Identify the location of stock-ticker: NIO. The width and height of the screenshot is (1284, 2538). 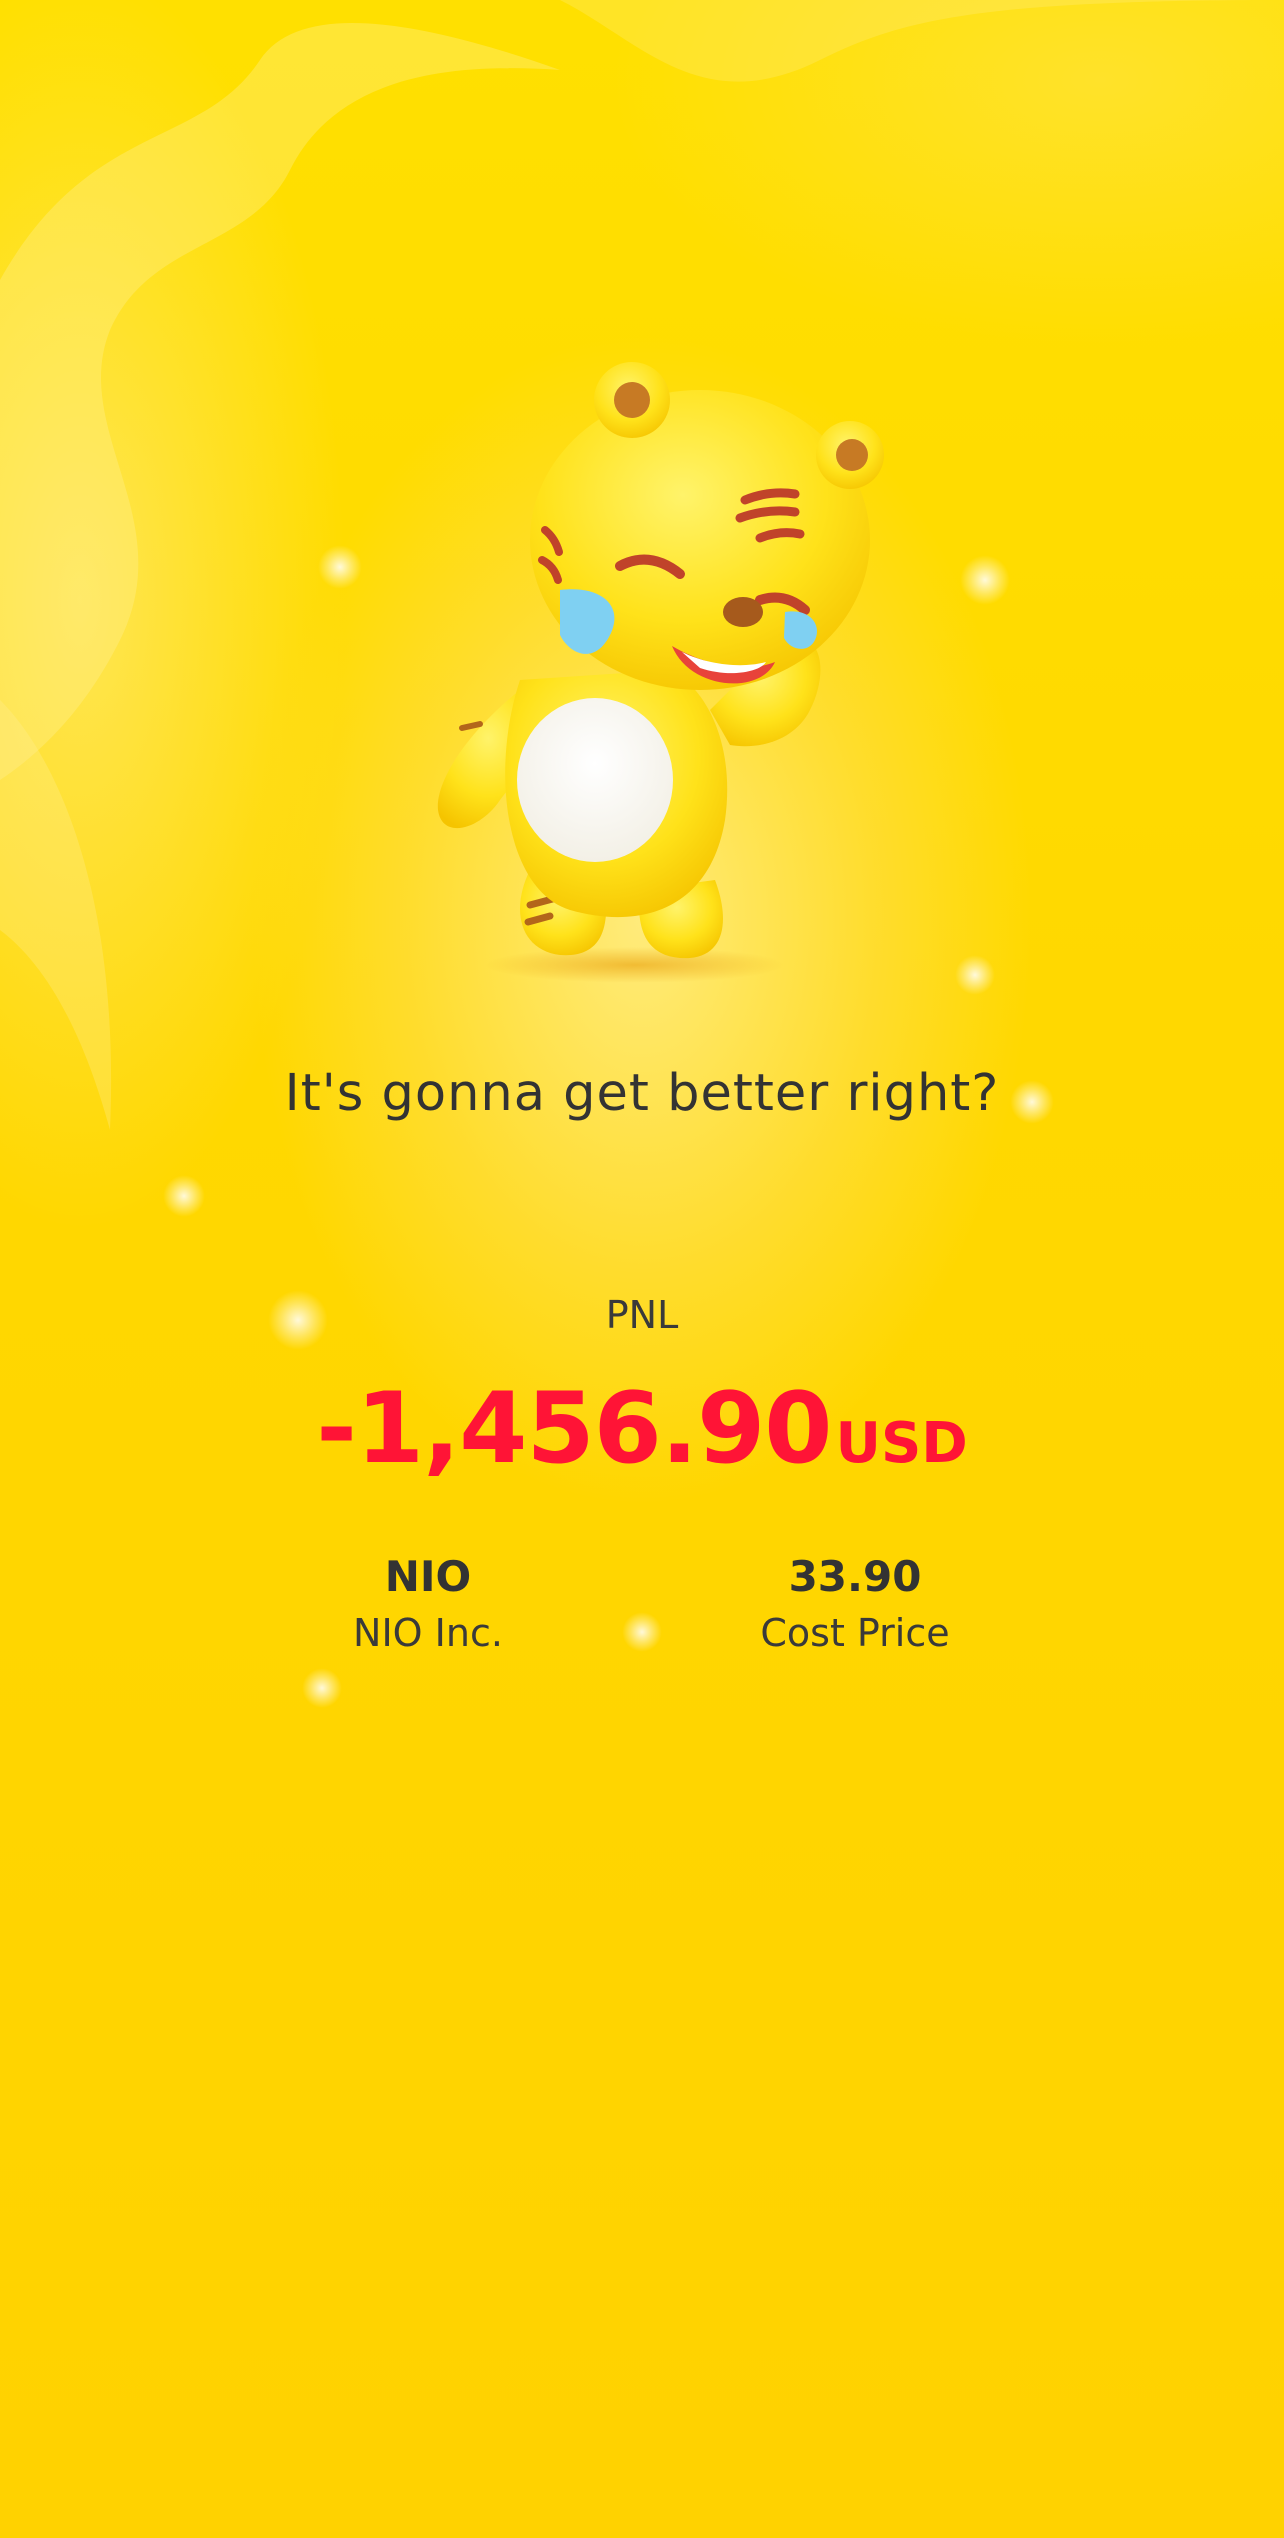
(428, 1576).